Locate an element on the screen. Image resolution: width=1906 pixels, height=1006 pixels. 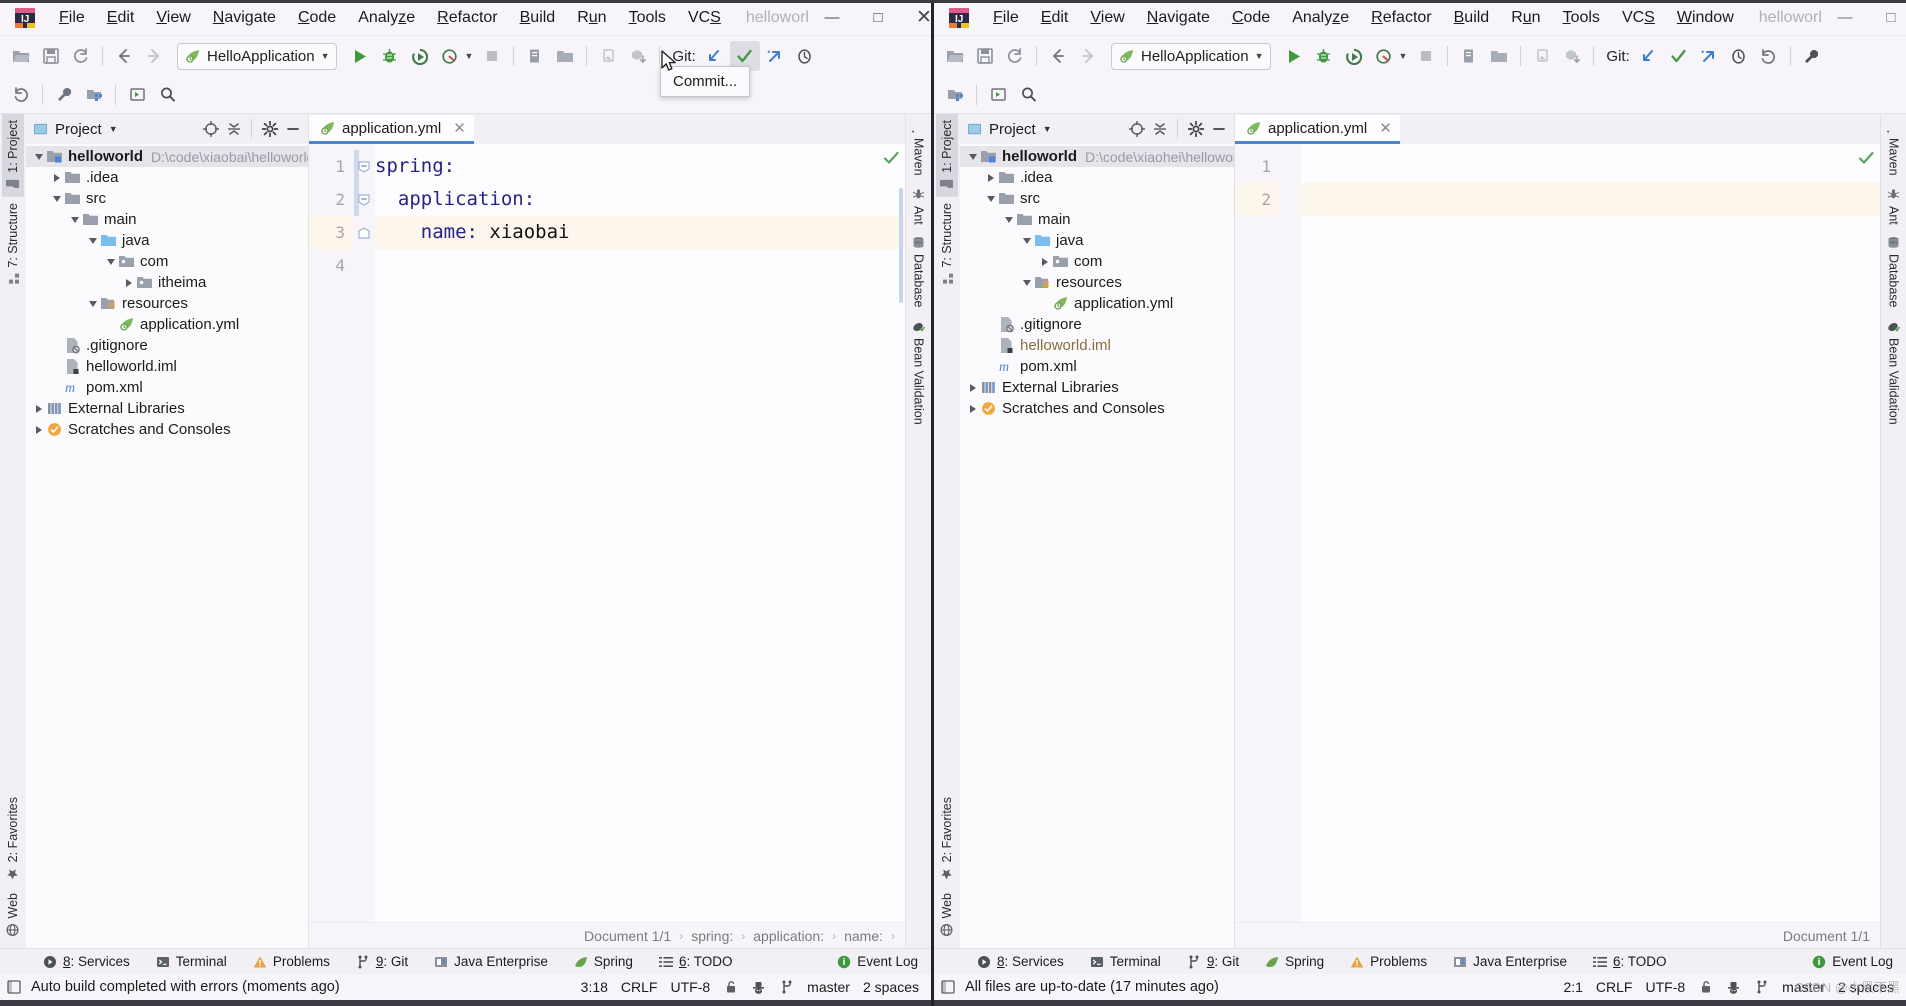
git-commit-icon is located at coordinates (1679, 56).